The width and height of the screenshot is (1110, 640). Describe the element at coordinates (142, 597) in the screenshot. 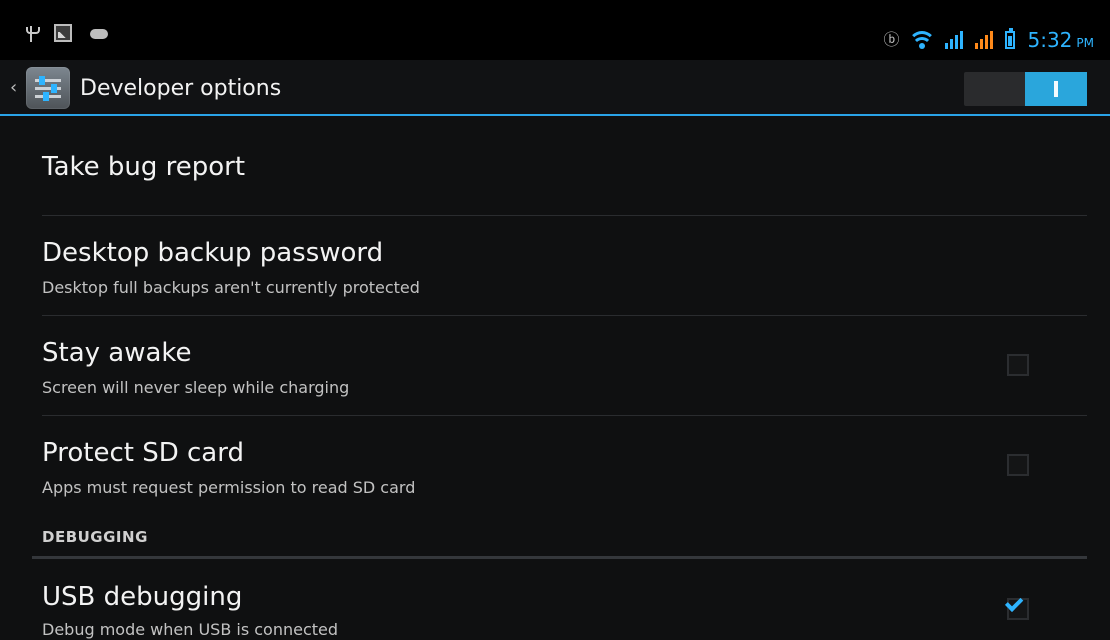

I see `preference-title: USB debugging` at that location.